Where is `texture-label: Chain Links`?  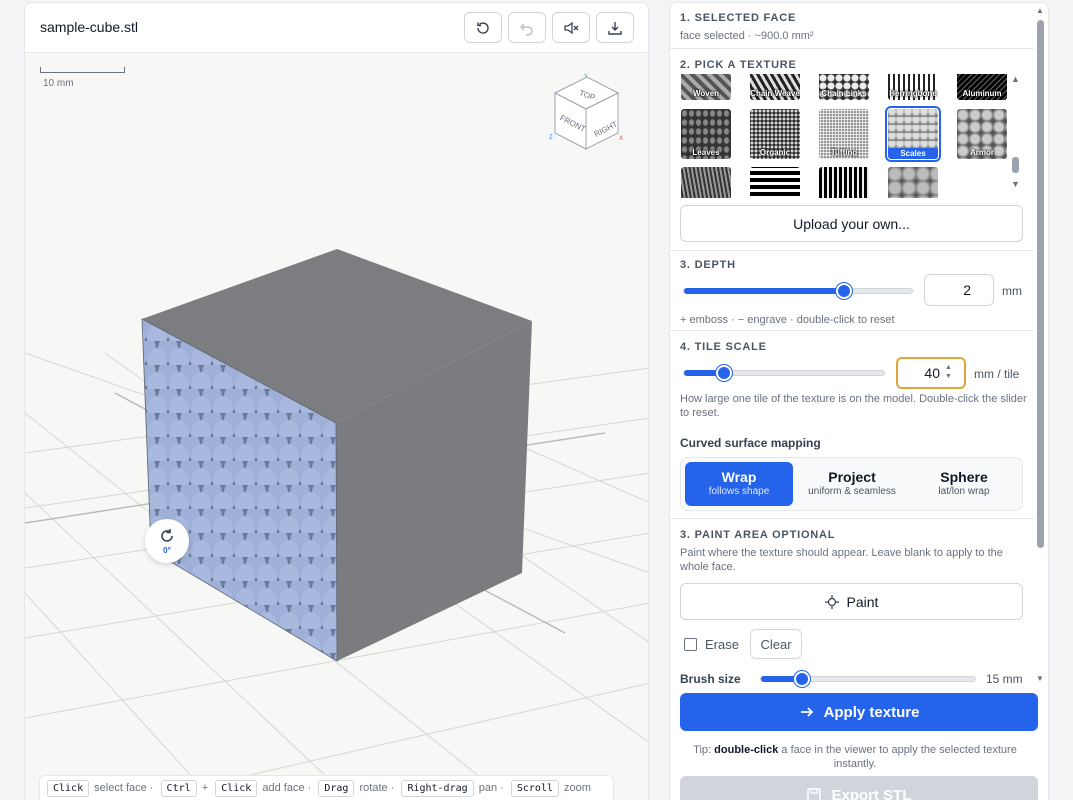 texture-label: Chain Links is located at coordinates (844, 93).